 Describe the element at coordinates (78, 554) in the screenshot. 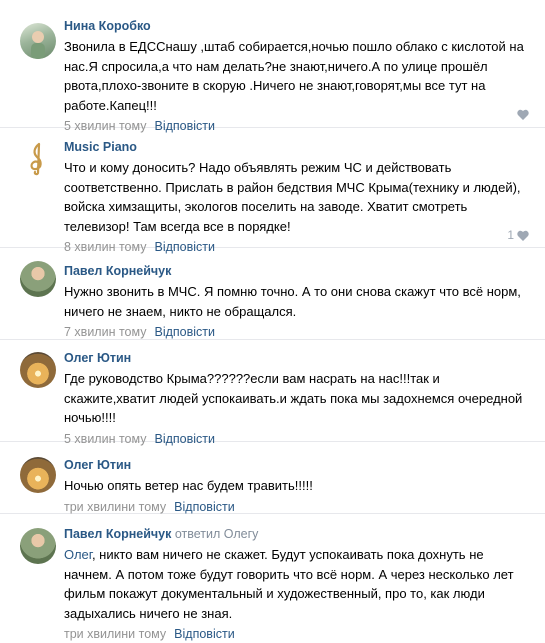

I see `mention-link: Олег` at that location.